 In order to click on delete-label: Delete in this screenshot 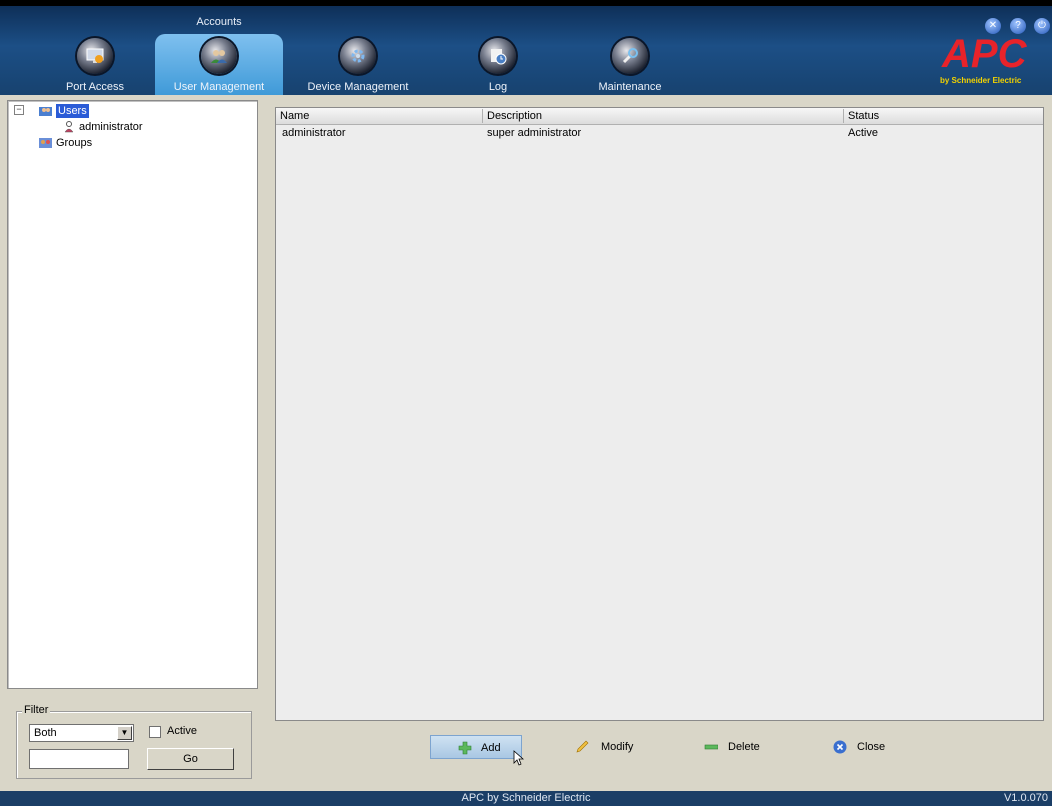, I will do `click(744, 747)`.